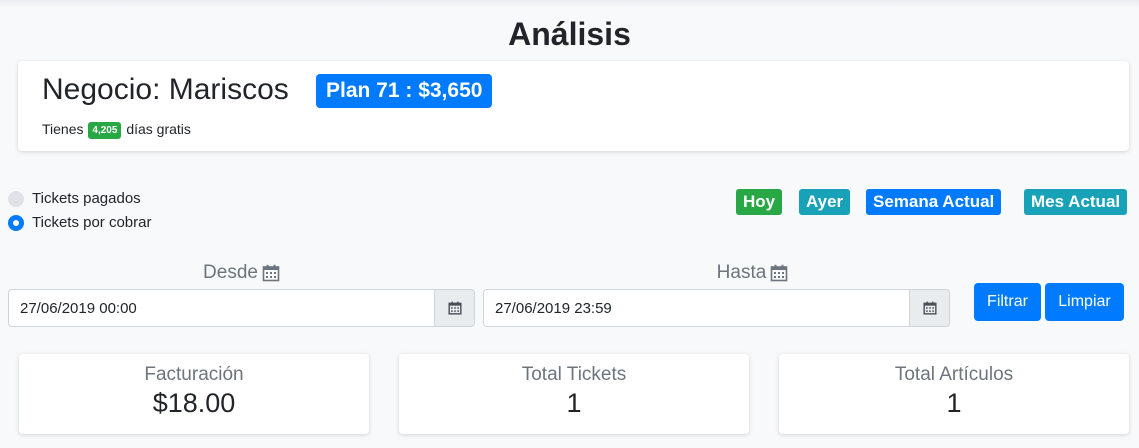 The image size is (1139, 448). Describe the element at coordinates (230, 272) in the screenshot. I see `desde-text: Desde` at that location.